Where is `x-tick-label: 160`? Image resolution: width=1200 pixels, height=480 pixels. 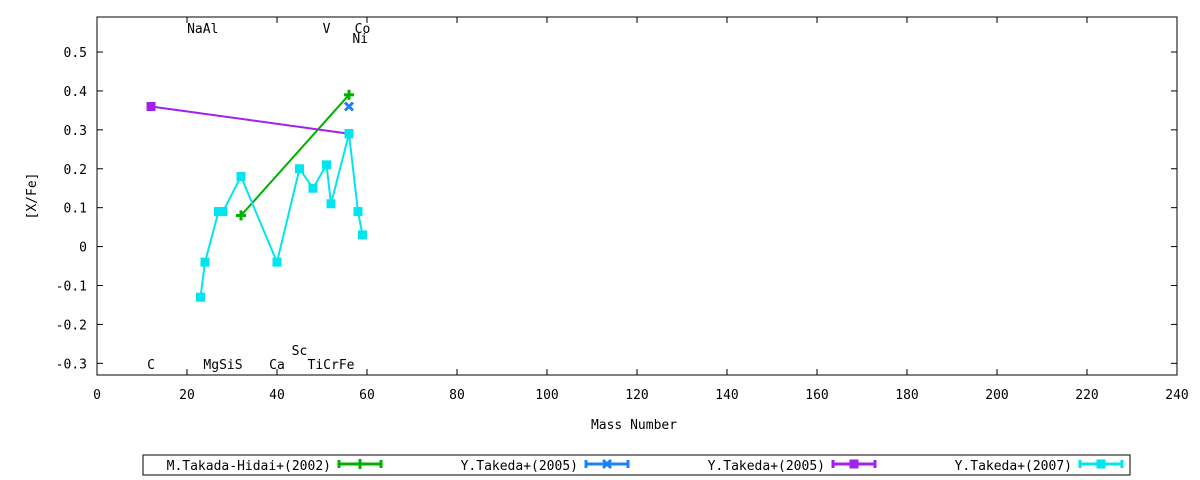
x-tick-label: 160 is located at coordinates (816, 395).